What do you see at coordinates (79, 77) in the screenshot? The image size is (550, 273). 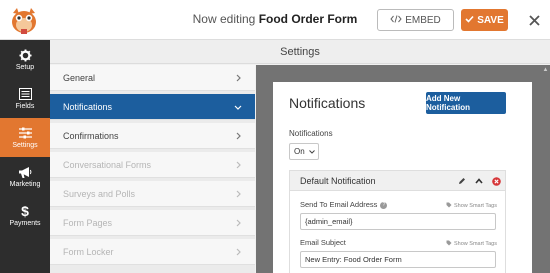 I see `nav-label: General` at bounding box center [79, 77].